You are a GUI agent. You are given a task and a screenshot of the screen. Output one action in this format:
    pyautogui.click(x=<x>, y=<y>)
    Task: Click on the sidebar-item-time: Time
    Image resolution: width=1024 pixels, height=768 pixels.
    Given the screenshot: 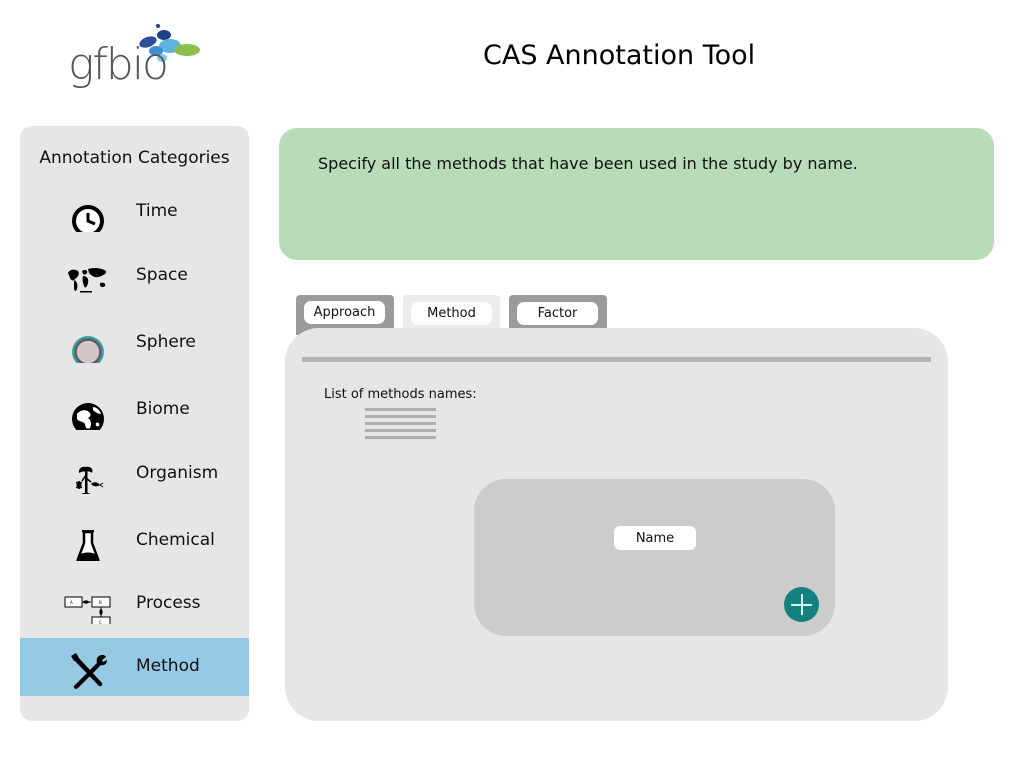 What is the action you would take?
    pyautogui.click(x=134, y=212)
    